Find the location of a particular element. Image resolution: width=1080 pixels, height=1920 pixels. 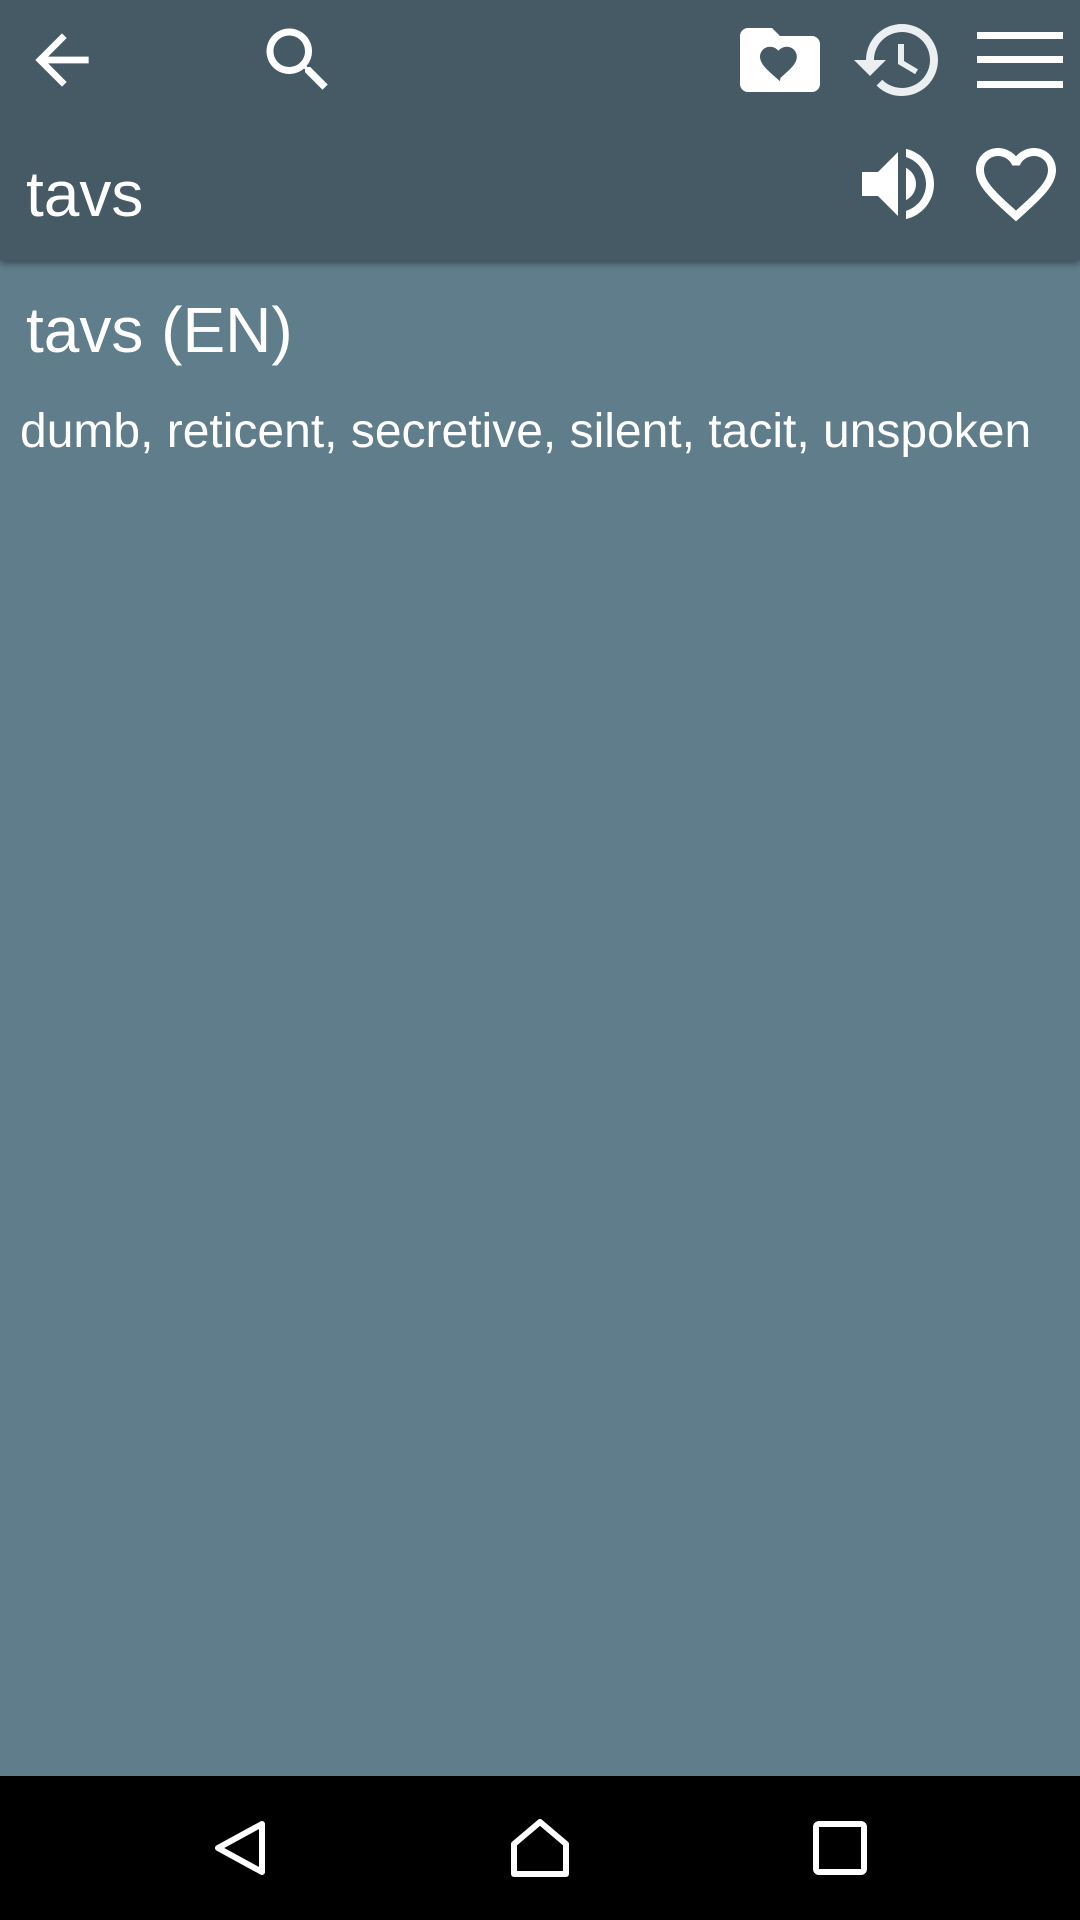

pronounce-button is located at coordinates (898, 184).